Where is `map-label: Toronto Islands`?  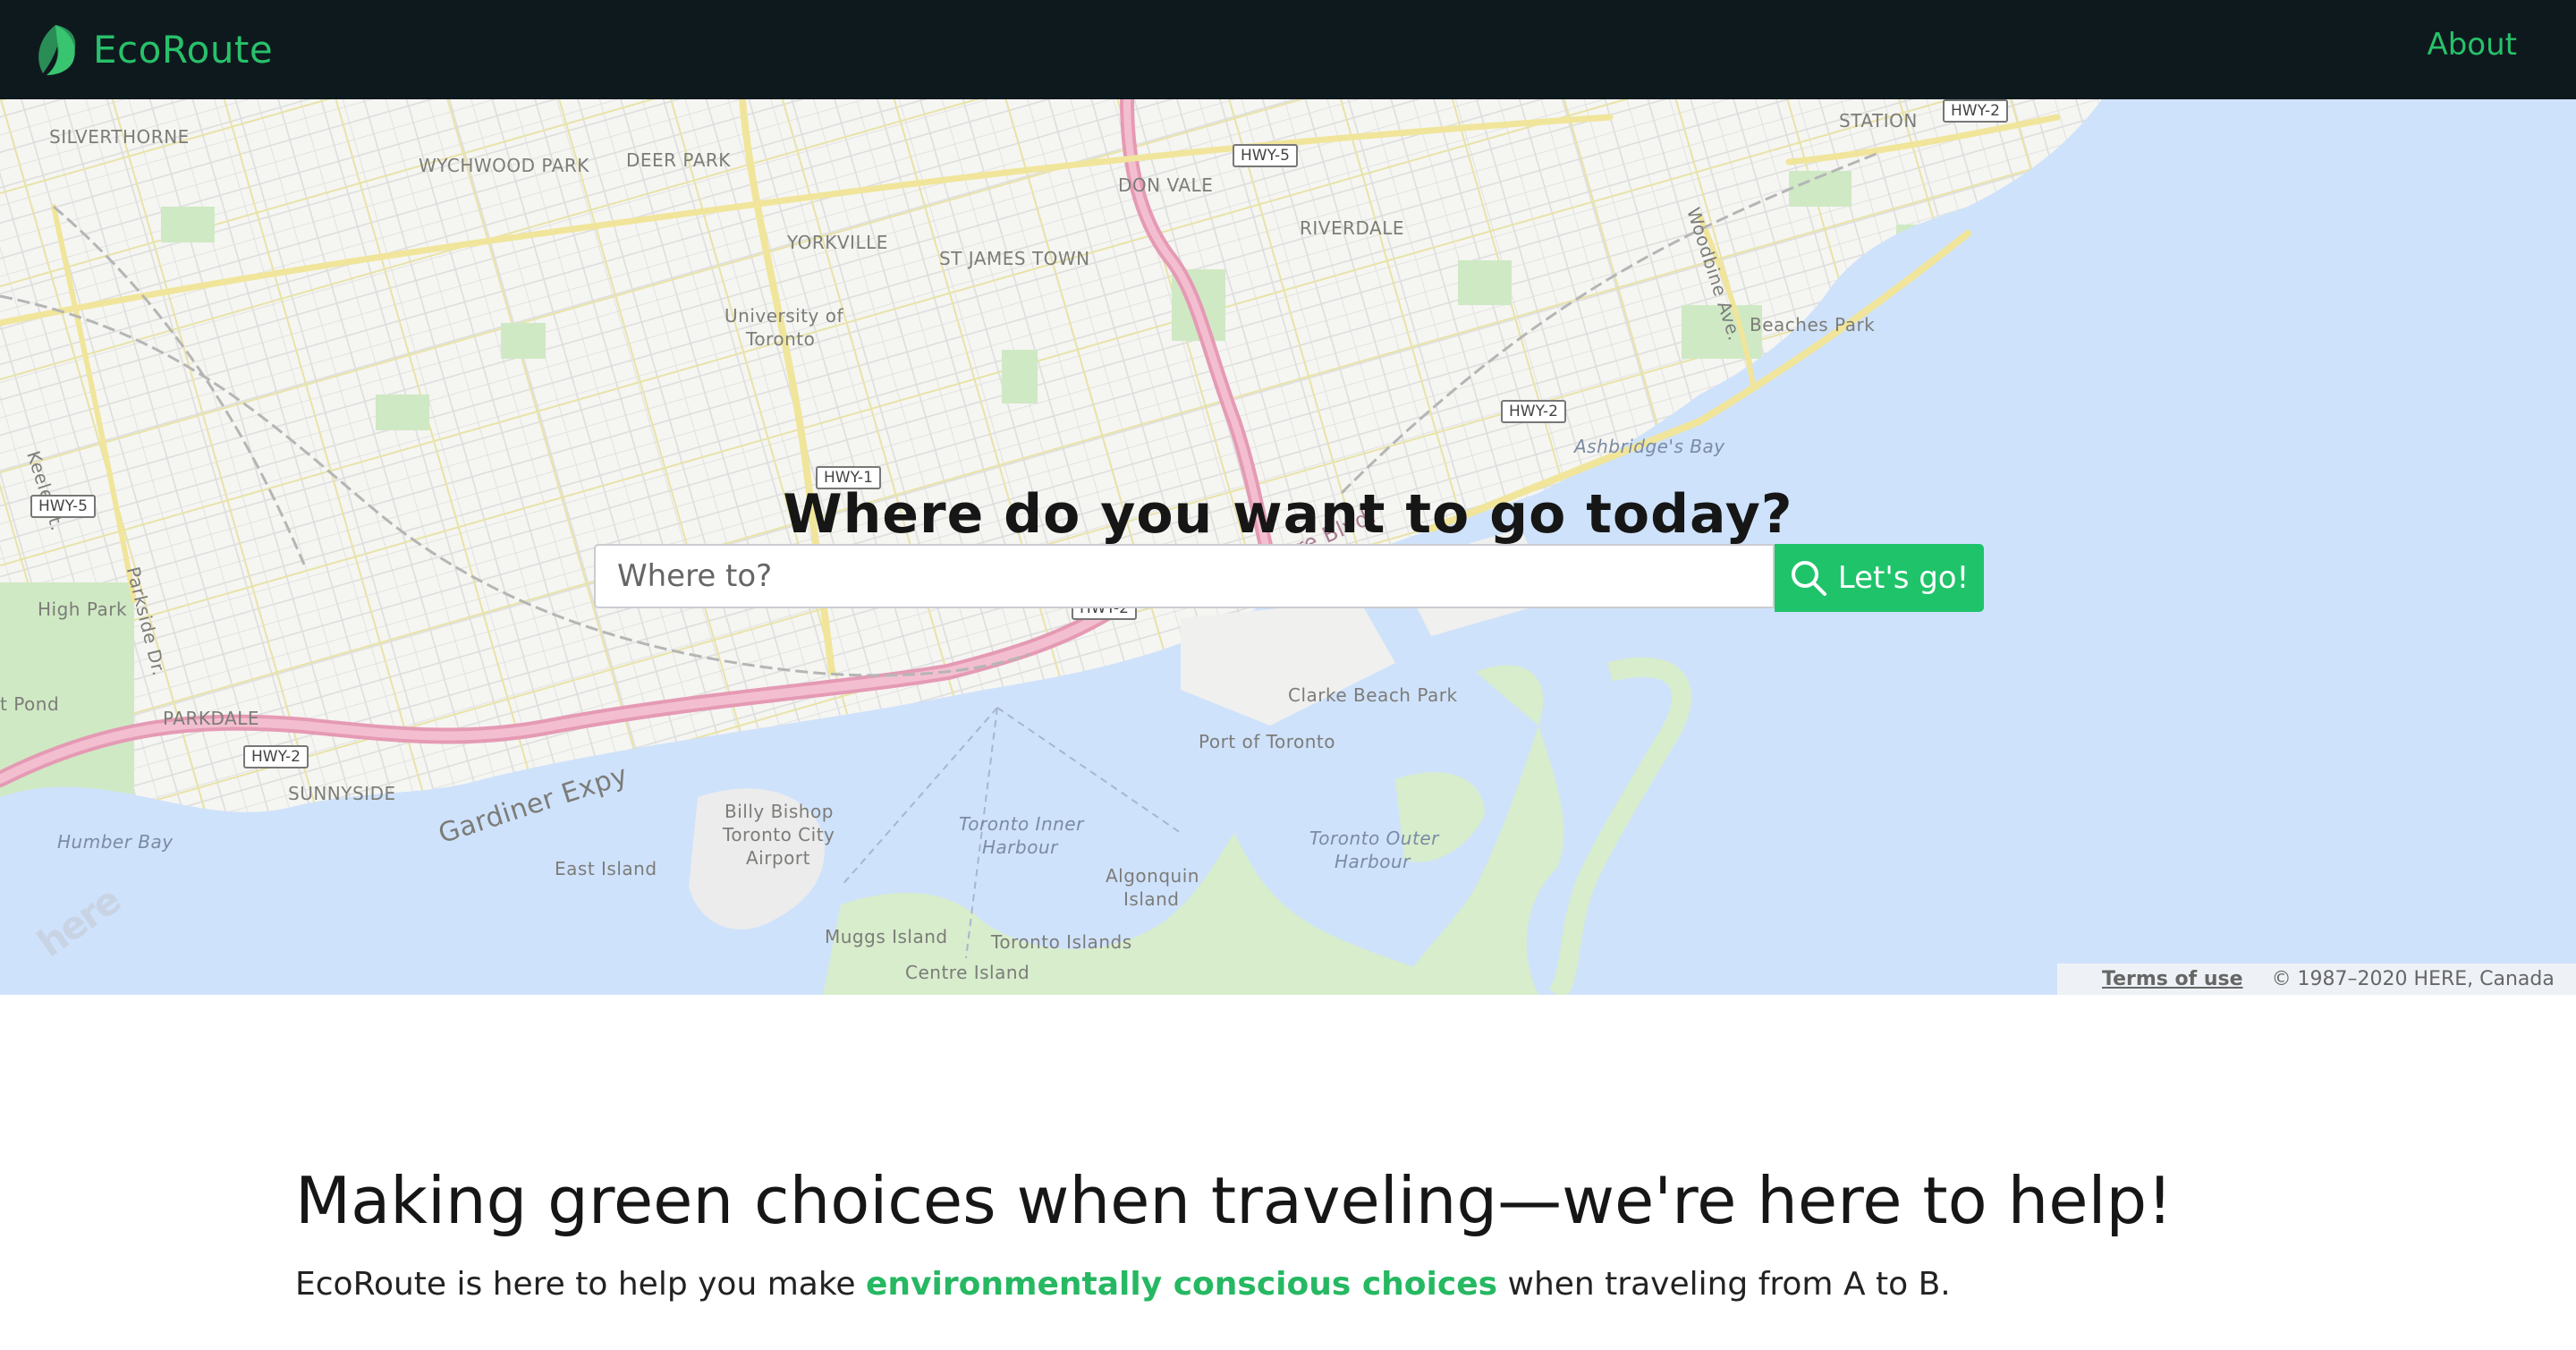 map-label: Toronto Islands is located at coordinates (1061, 942).